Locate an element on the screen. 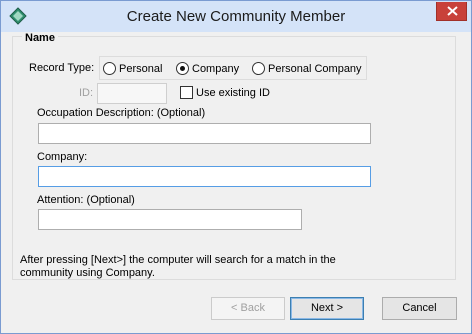 The width and height of the screenshot is (472, 334). radio-personal-circle is located at coordinates (109, 68).